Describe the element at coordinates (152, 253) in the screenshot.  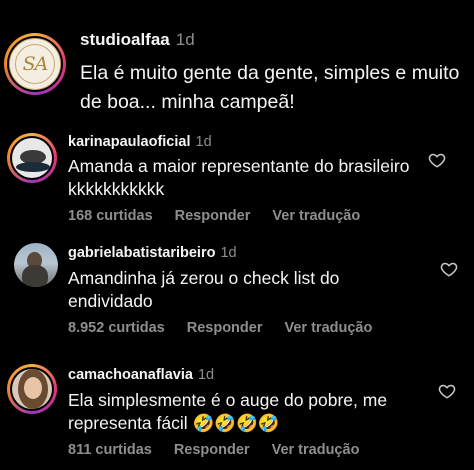
I see `comment-username: gabrielabatistaribeiro 1d` at that location.